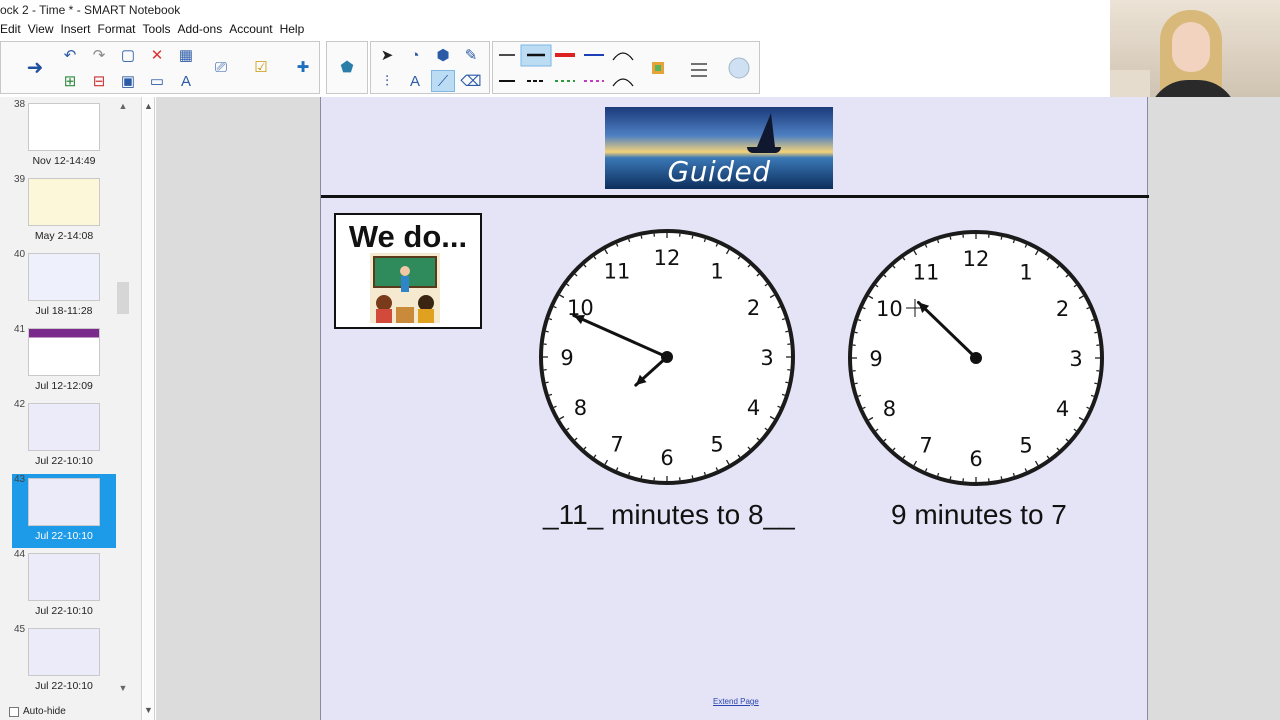 The width and height of the screenshot is (1280, 720). I want to click on extend-page-link: Extend Page, so click(736, 701).